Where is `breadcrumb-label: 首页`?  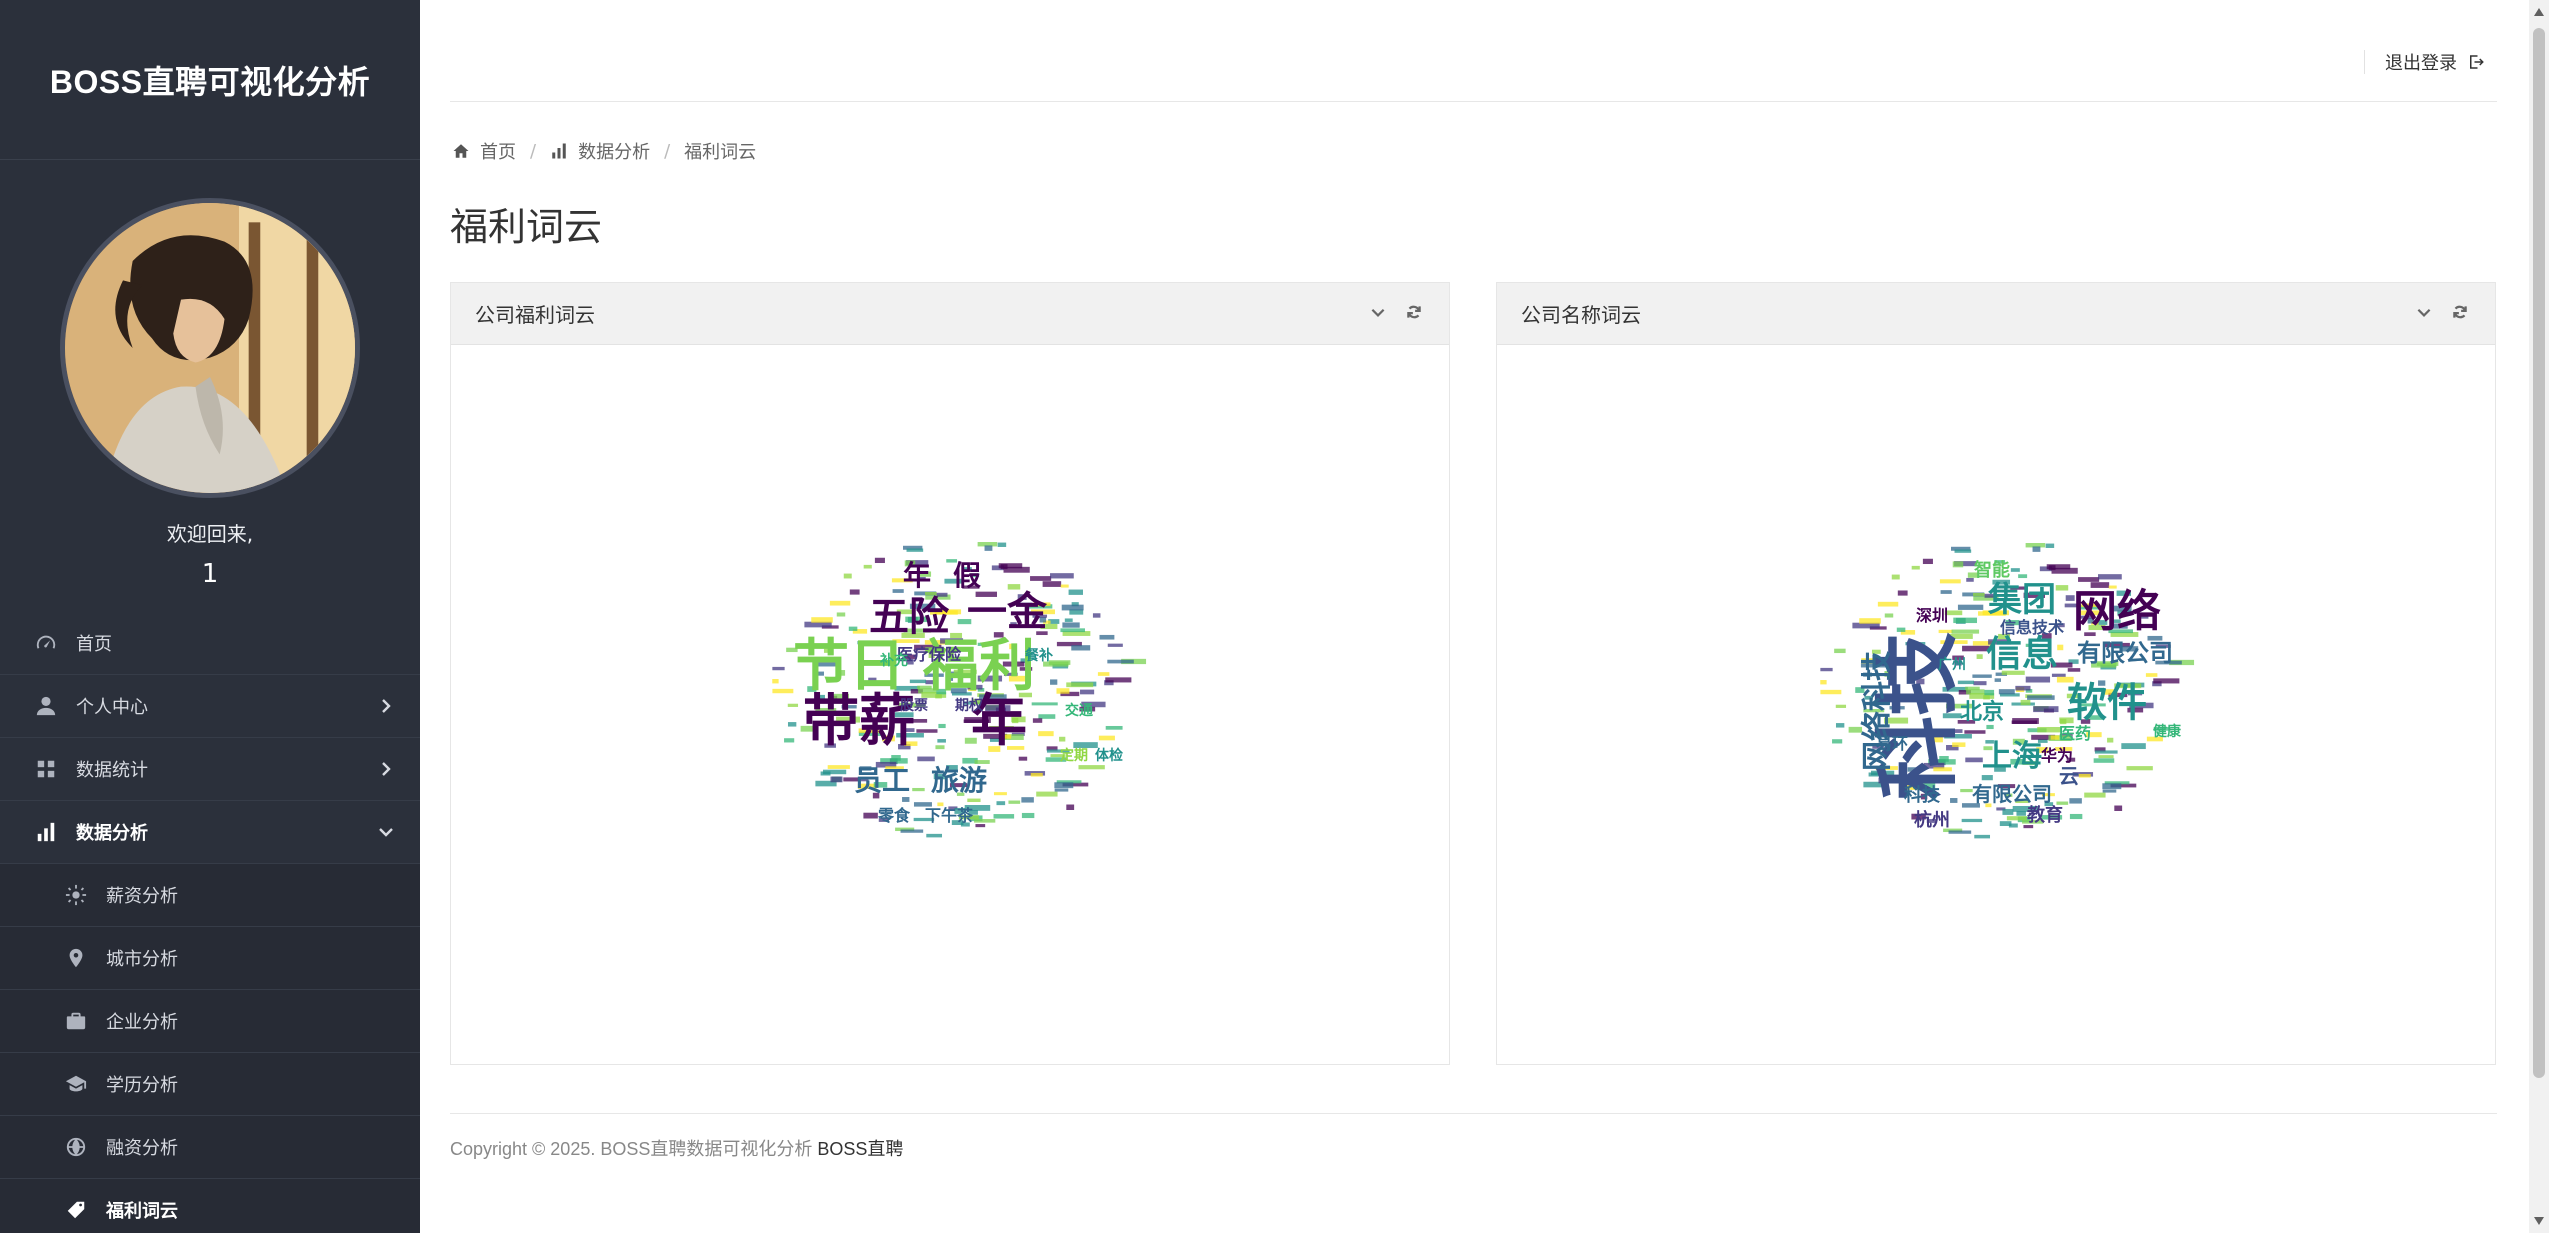 breadcrumb-label: 首页 is located at coordinates (498, 152).